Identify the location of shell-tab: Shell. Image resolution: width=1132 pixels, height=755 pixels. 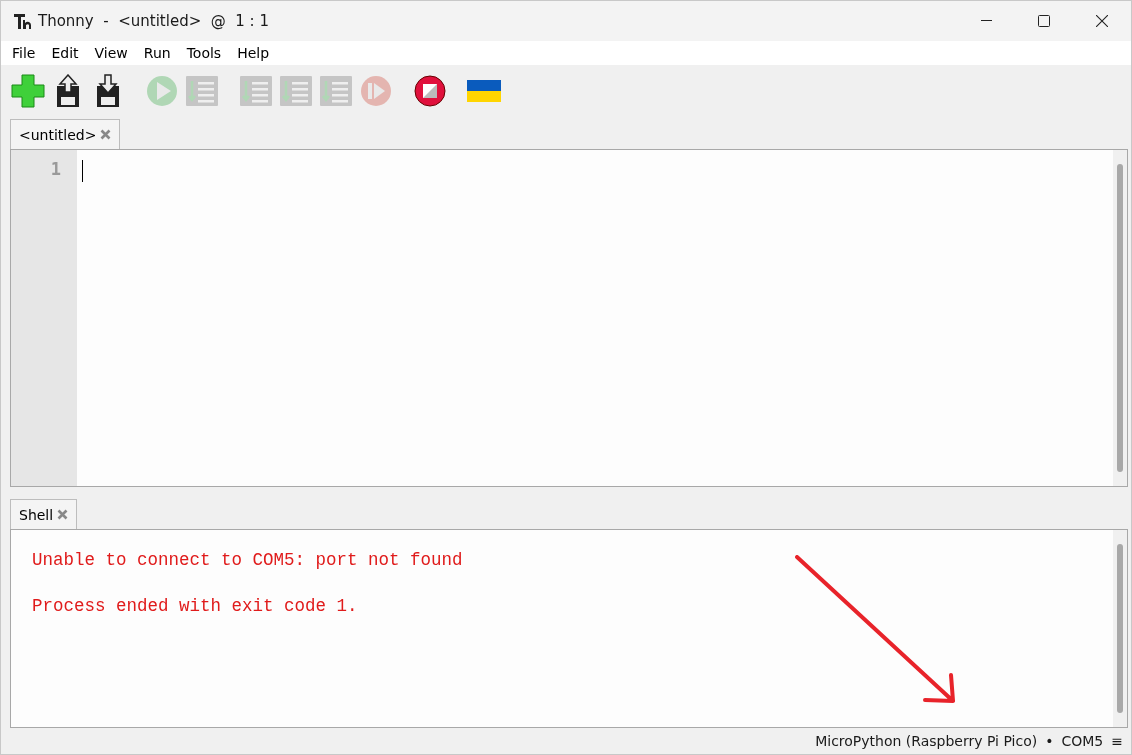
(44, 514).